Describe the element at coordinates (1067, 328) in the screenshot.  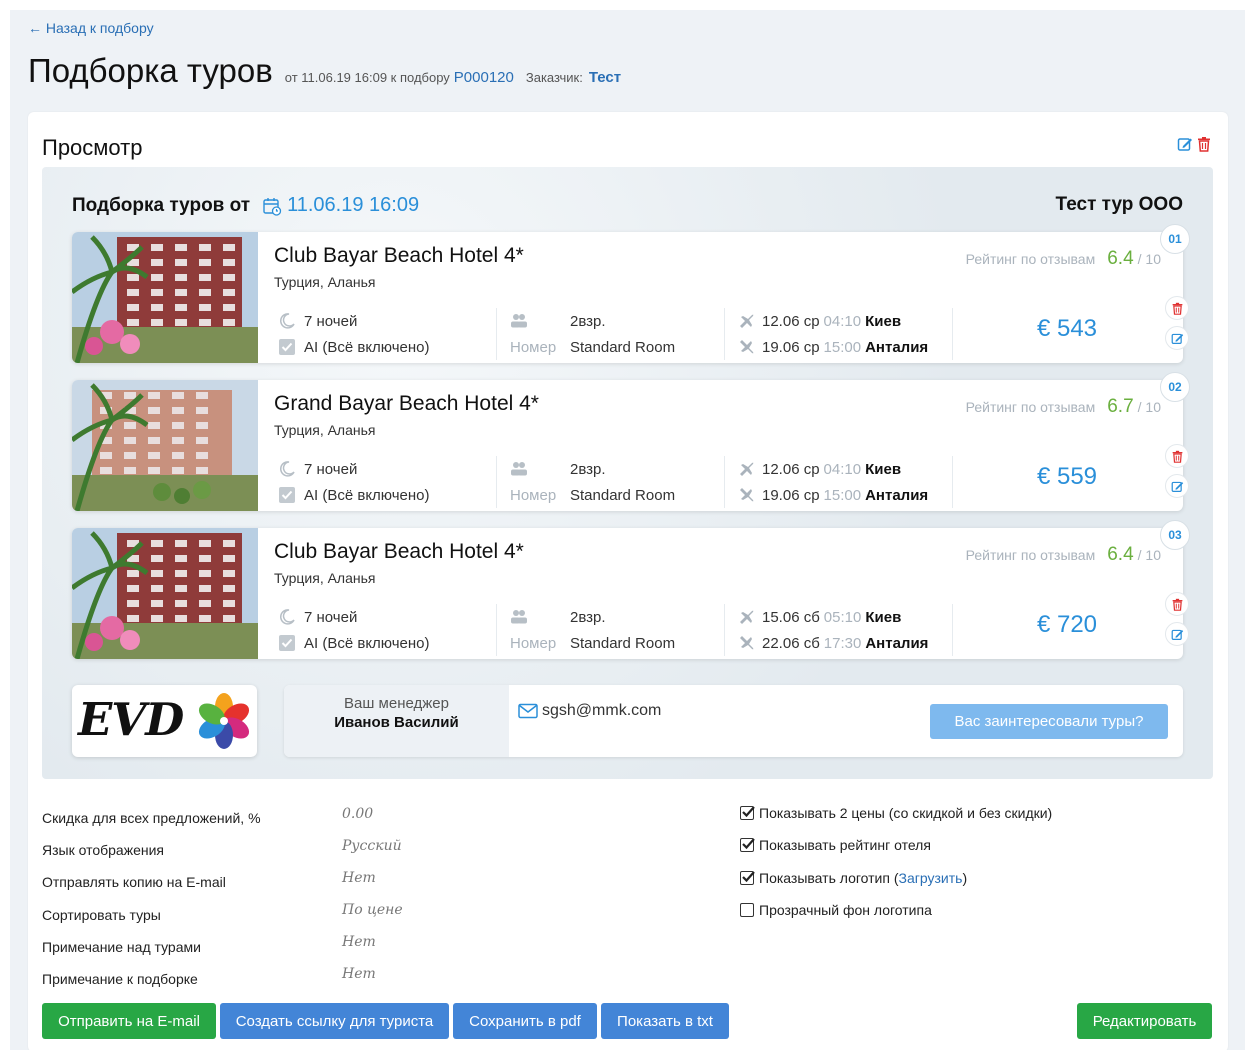
I see `tour-price: € 543` at that location.